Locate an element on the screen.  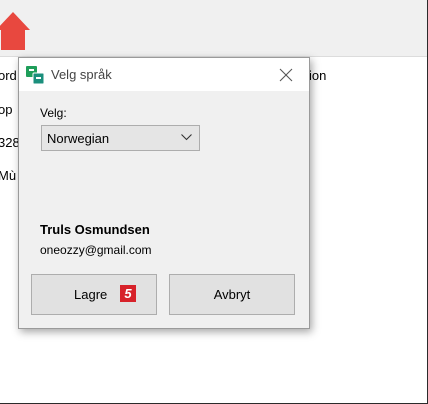
toolbar is located at coordinates (213, 28).